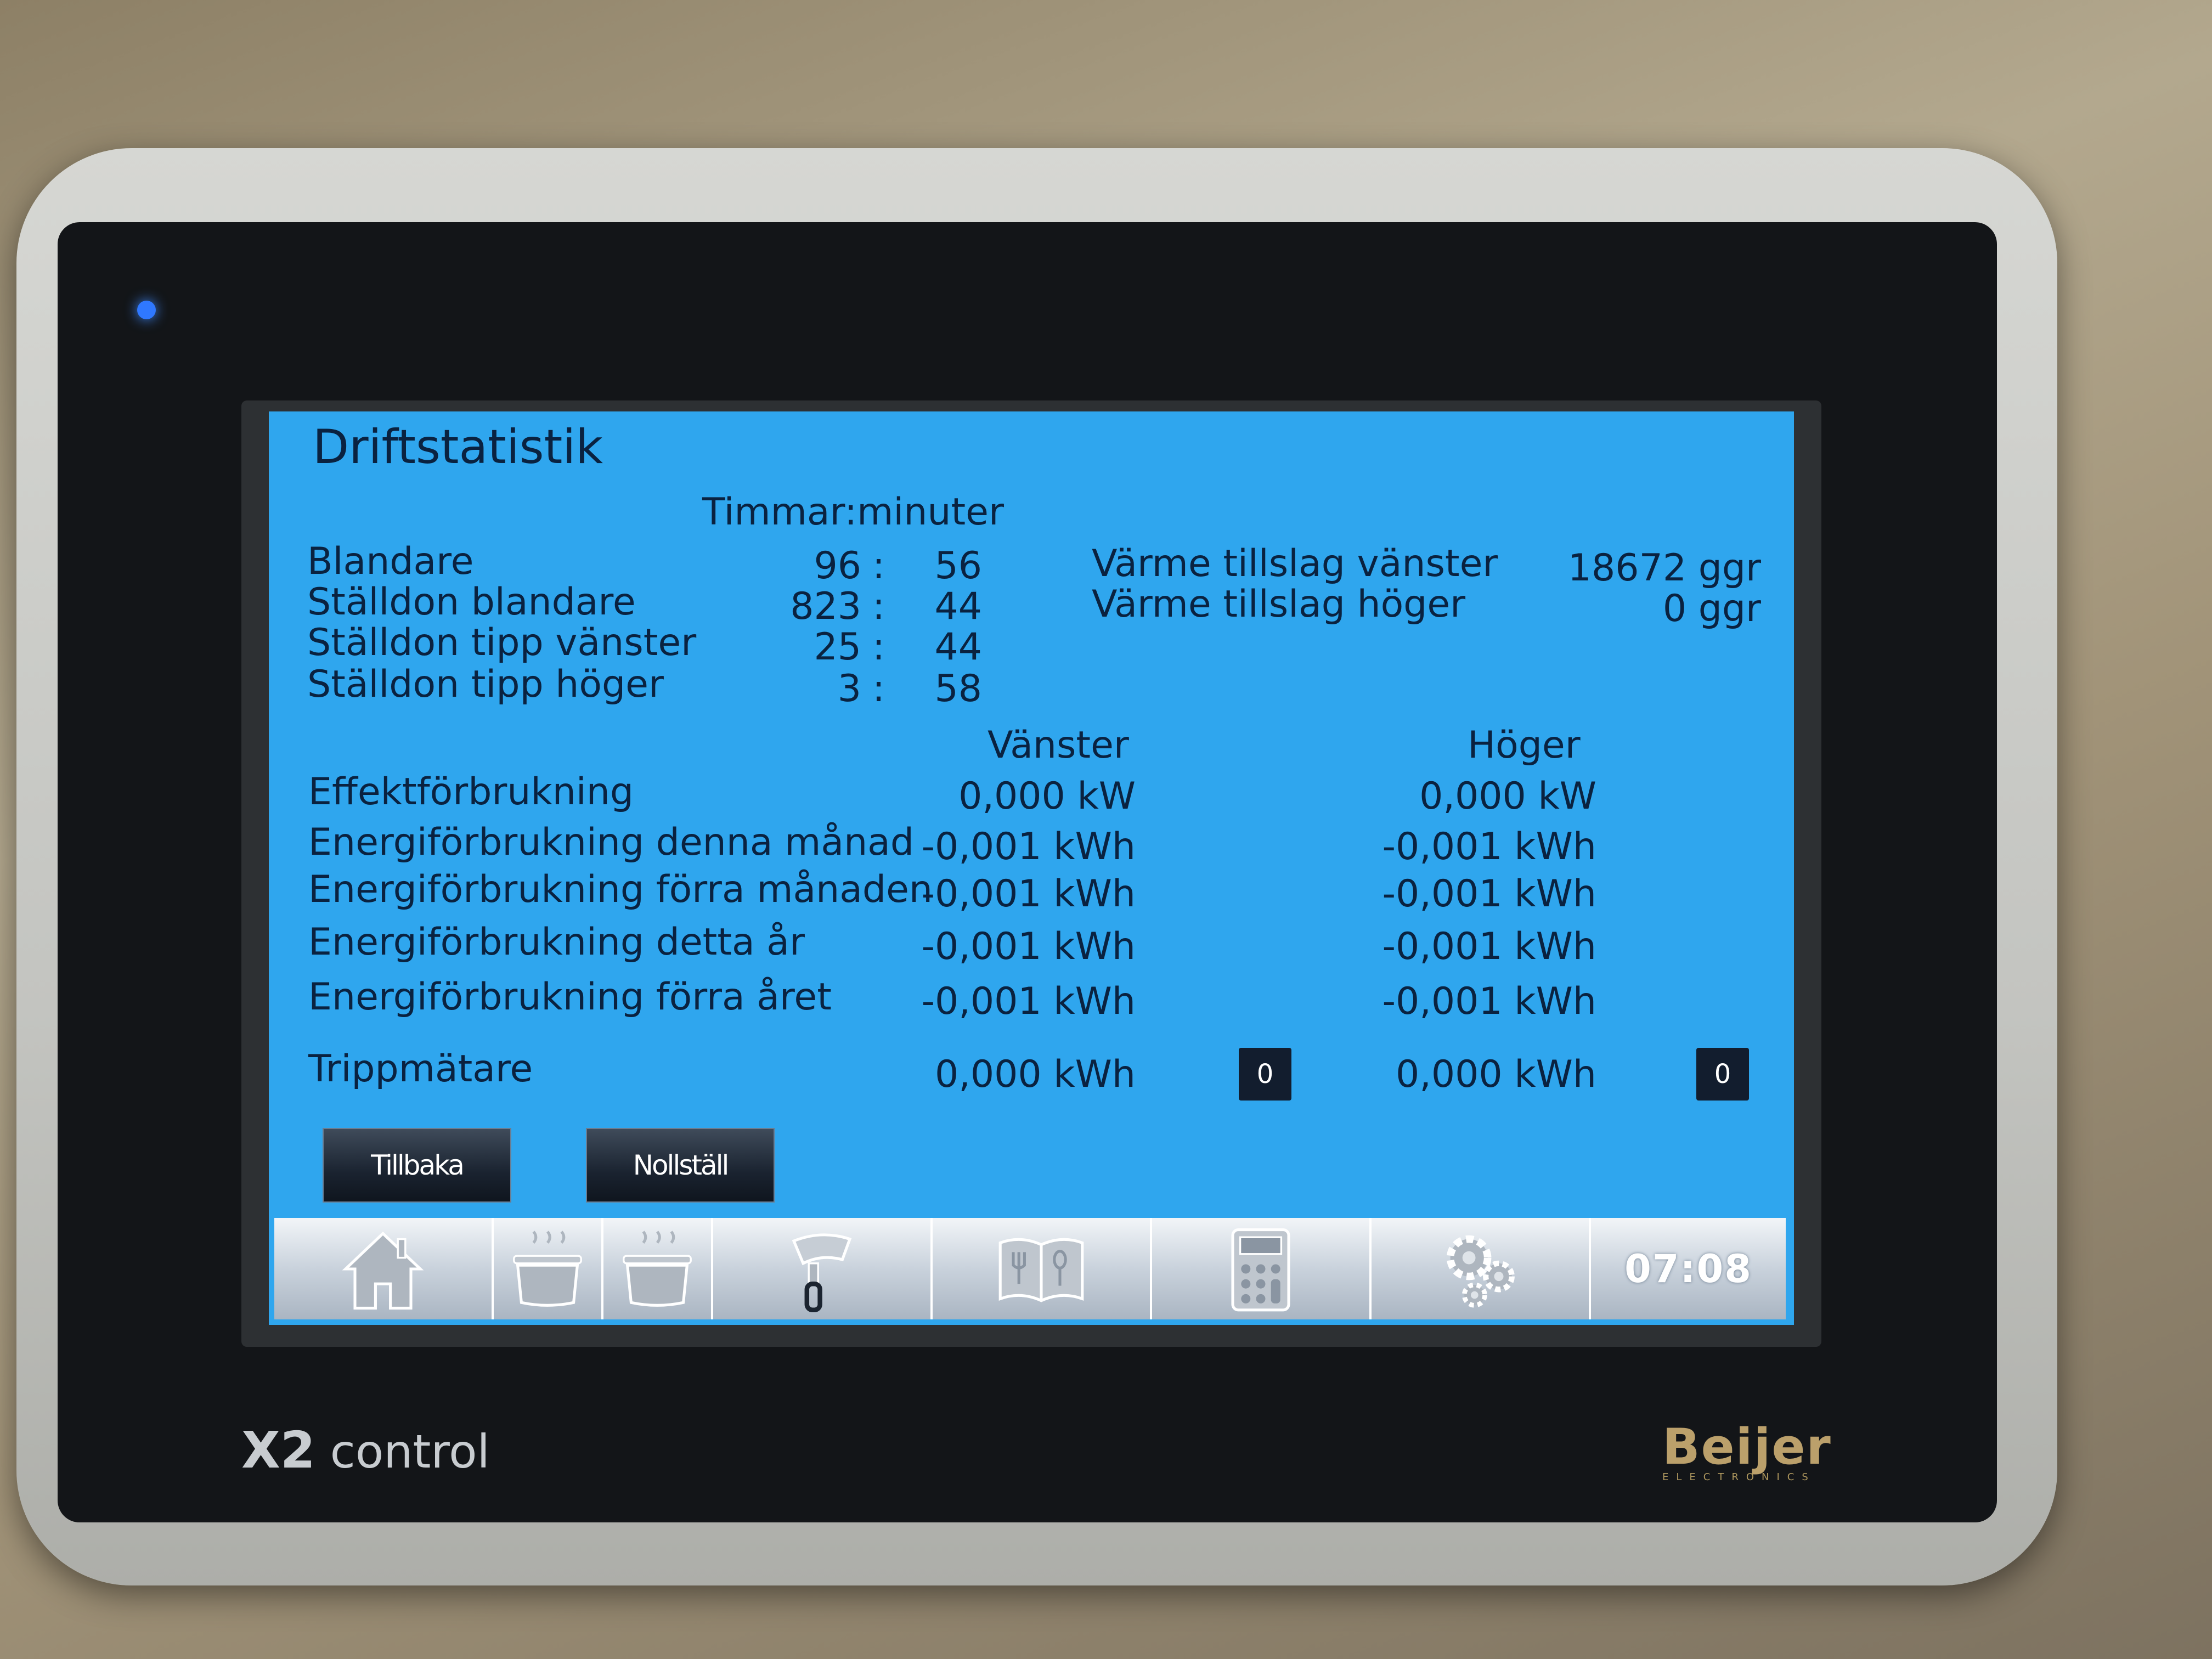 Image resolution: width=2212 pixels, height=1659 pixels. What do you see at coordinates (1058, 745) in the screenshot?
I see `column-header-vanster: Vänster` at bounding box center [1058, 745].